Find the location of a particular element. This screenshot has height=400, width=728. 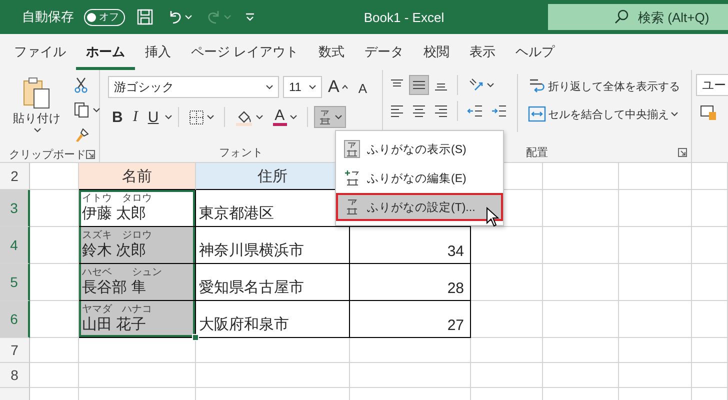

row-header: 4 is located at coordinates (15, 245).